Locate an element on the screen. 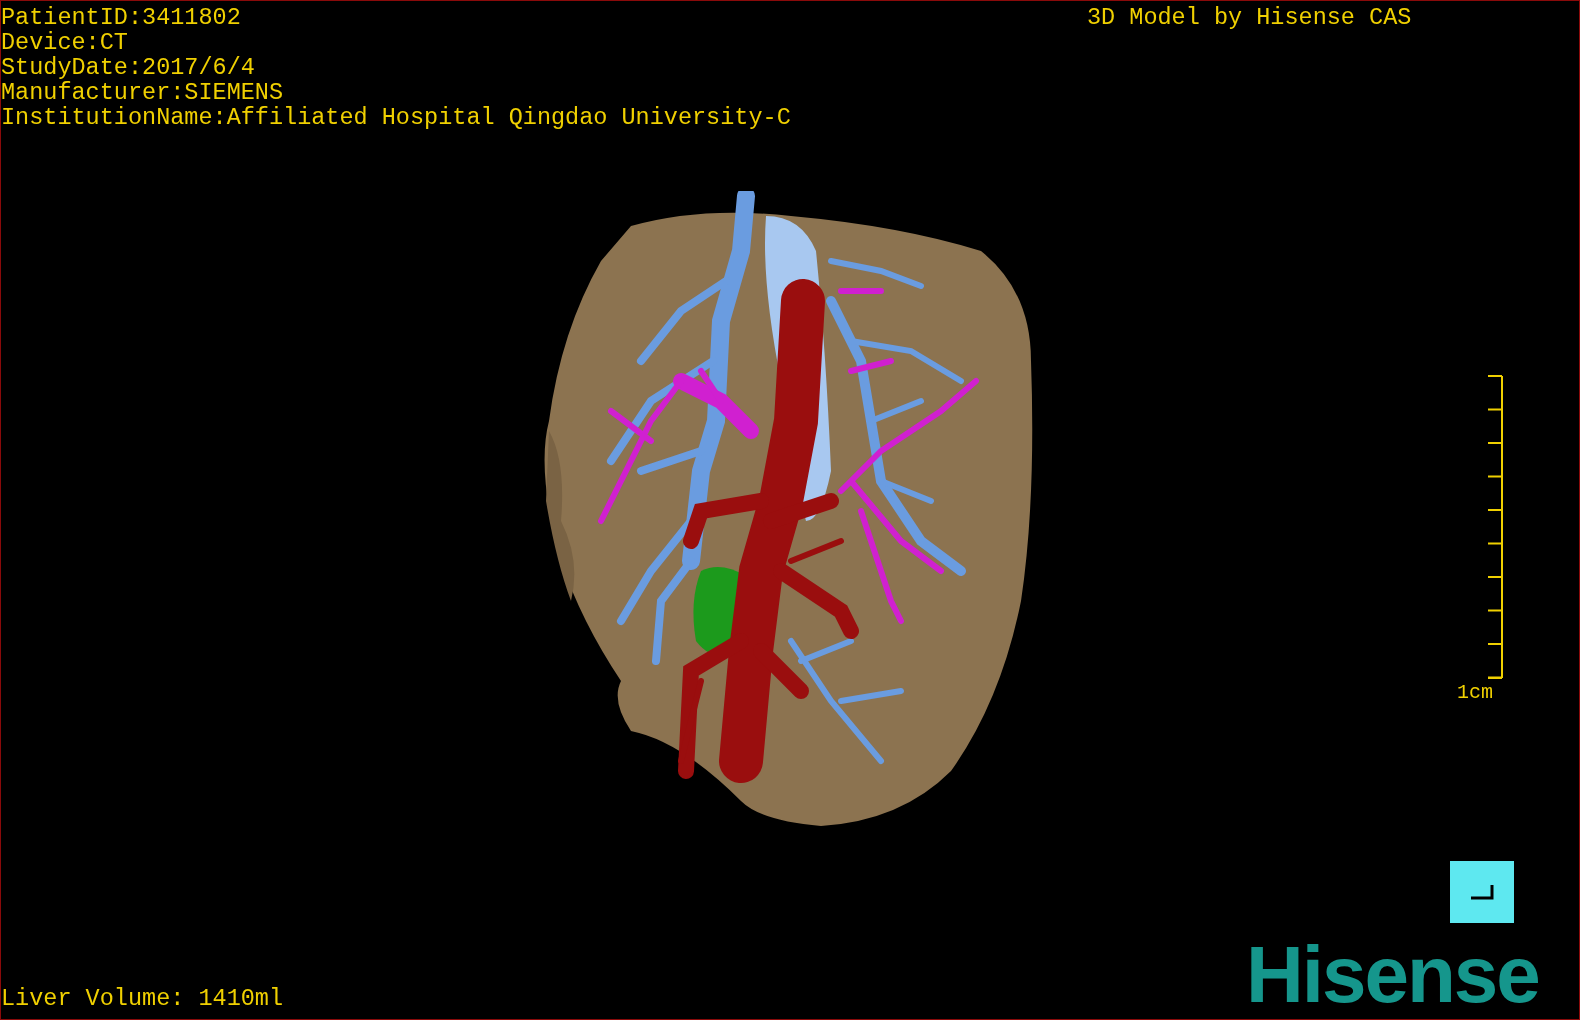 The height and width of the screenshot is (1020, 1580). model-credit-label: 3D Model by Hisense CAS is located at coordinates (1249, 17).